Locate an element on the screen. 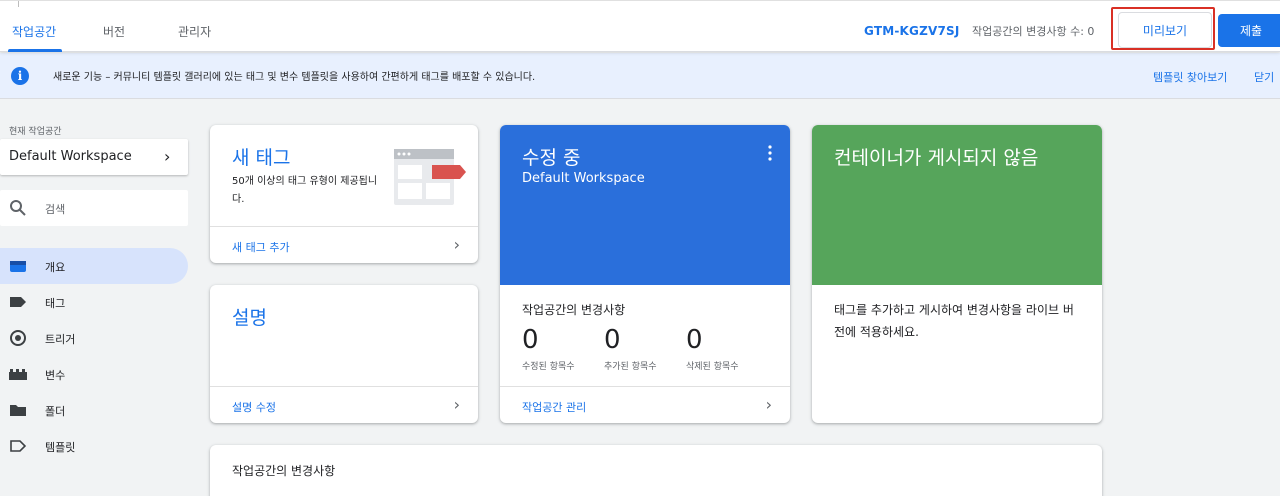 This screenshot has height=496, width=1280. not-published-message: 태그를 추가하고 게시하여 변경사항을 라이브 버전에 적용하세요. is located at coordinates (954, 321).